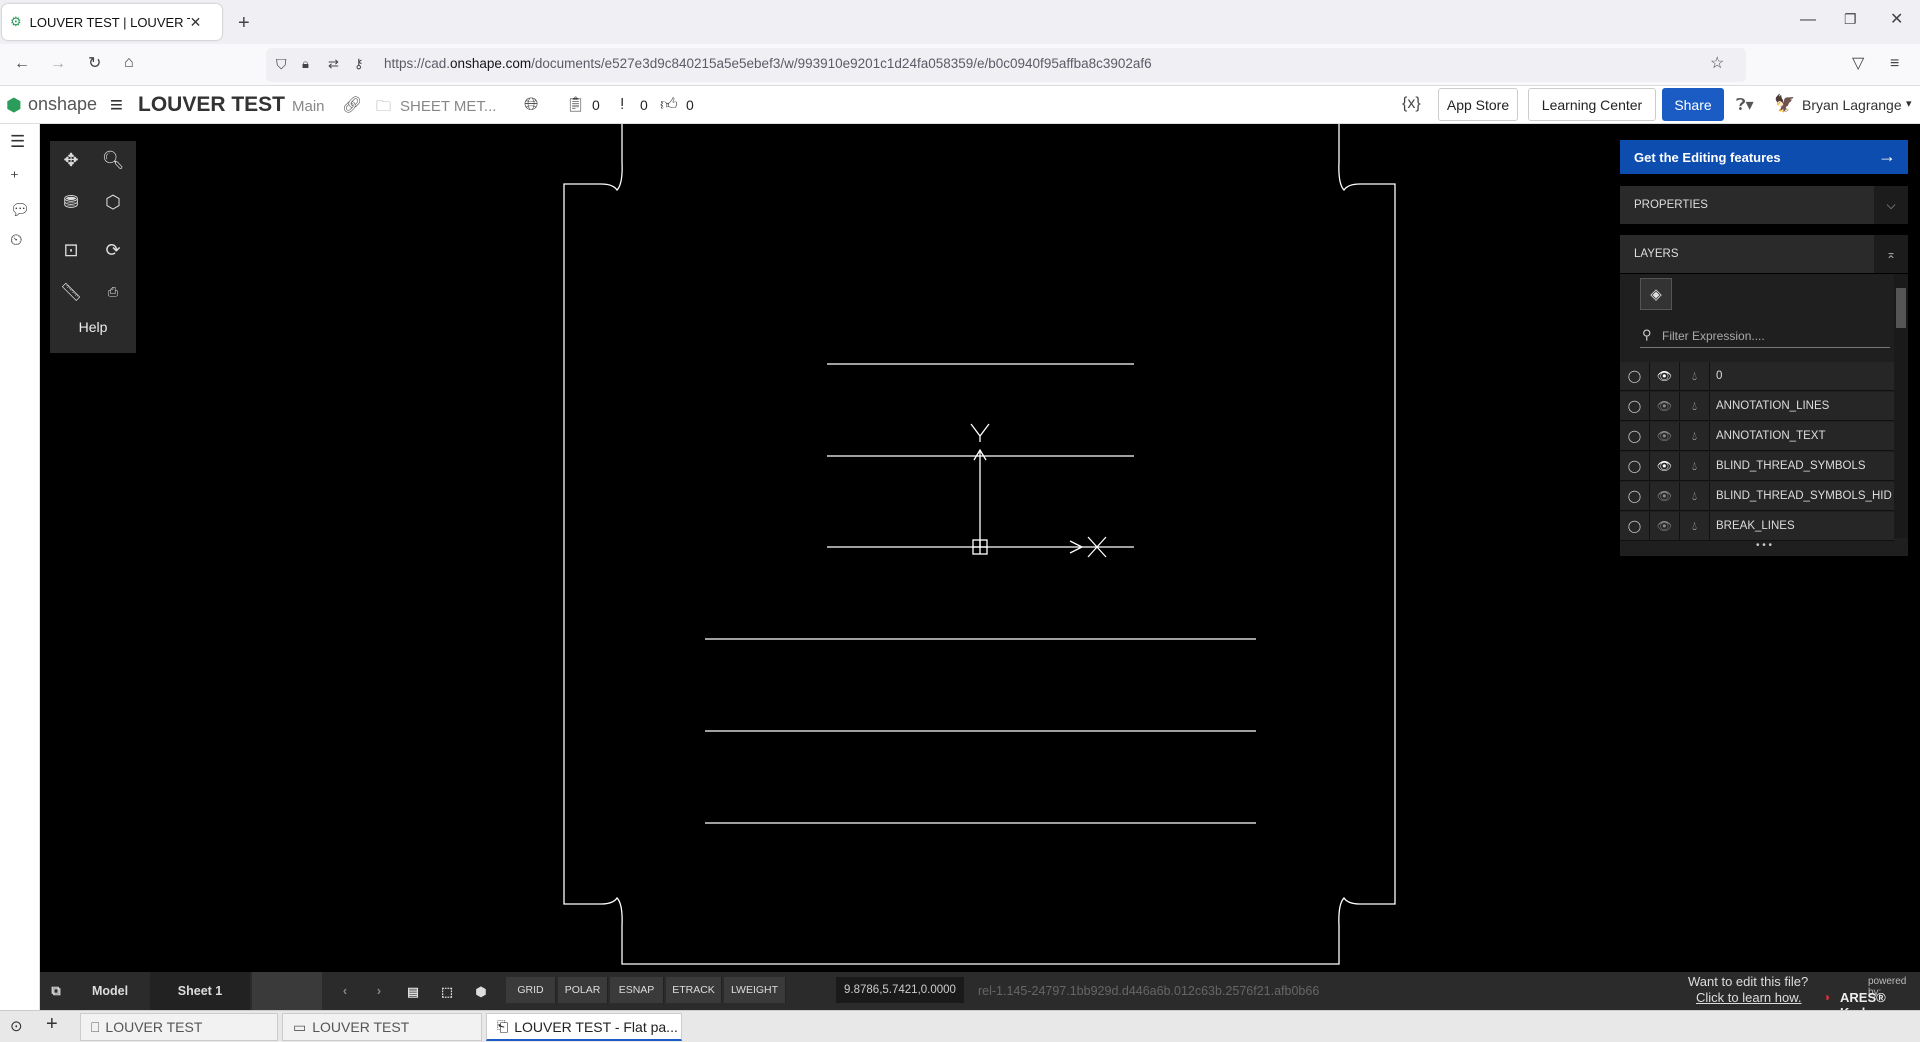 This screenshot has width=1920, height=1042. I want to click on snap-mode-icon: ⬚, so click(447, 991).